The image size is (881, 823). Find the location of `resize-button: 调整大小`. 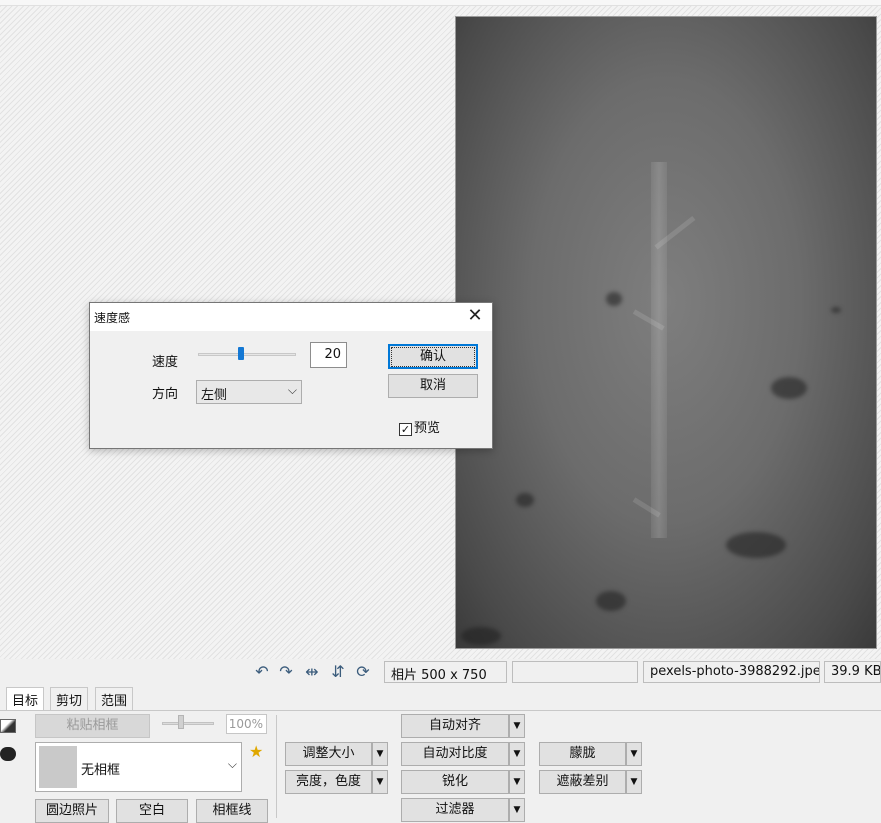

resize-button: 调整大小 is located at coordinates (328, 754).